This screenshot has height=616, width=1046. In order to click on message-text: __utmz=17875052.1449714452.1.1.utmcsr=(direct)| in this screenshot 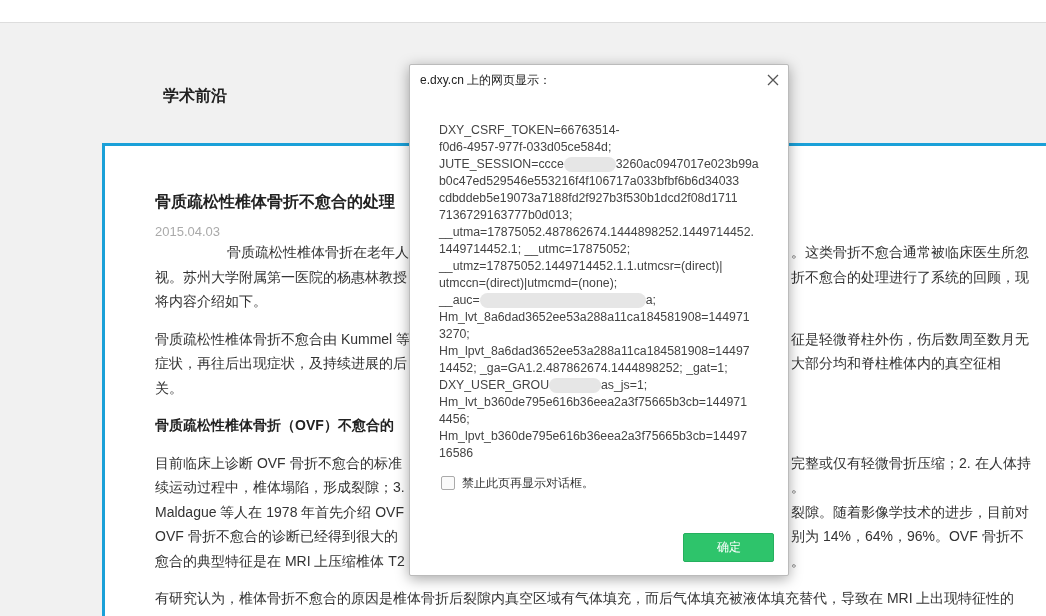, I will do `click(581, 266)`.